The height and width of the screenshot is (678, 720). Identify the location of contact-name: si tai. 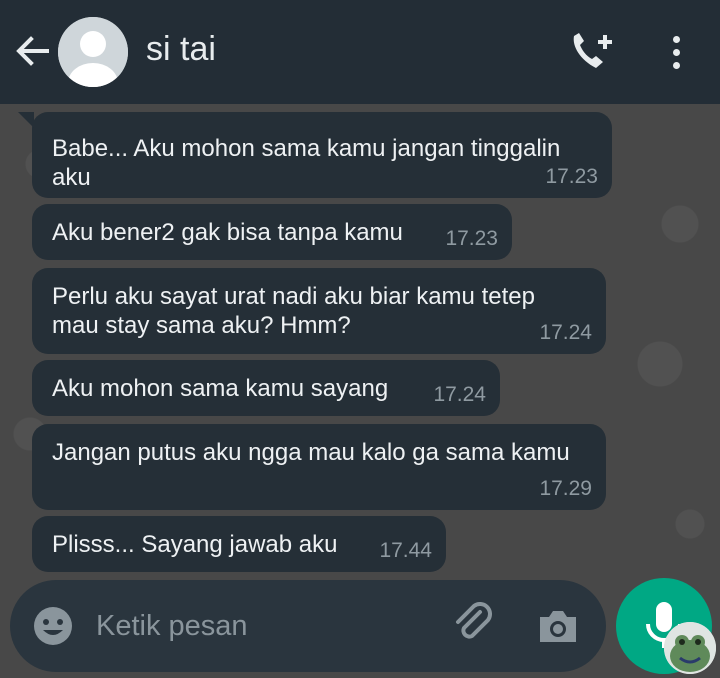
(181, 49).